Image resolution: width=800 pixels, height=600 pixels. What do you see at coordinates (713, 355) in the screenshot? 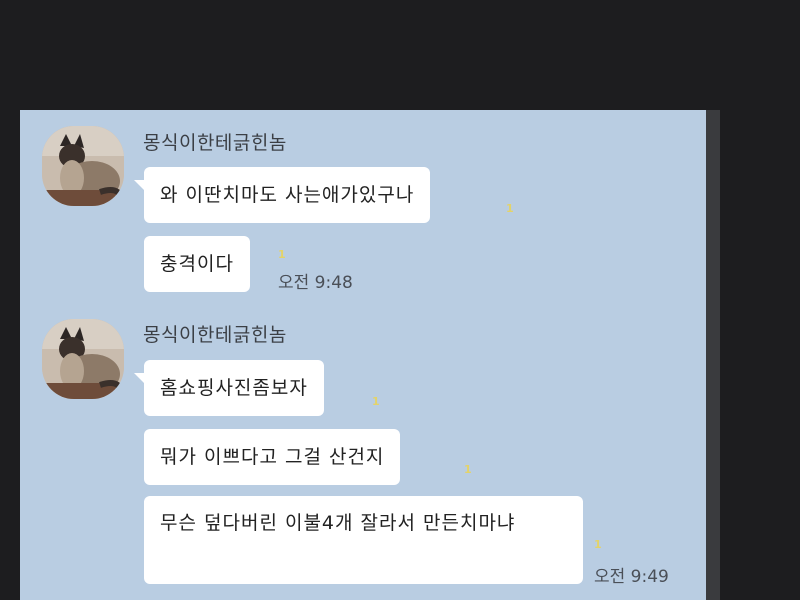
I see `window-edge` at bounding box center [713, 355].